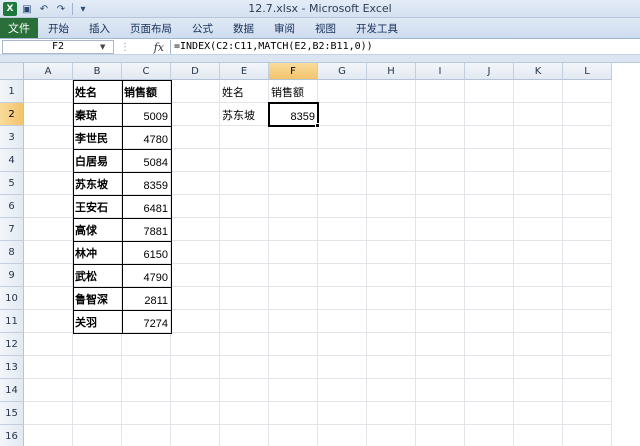  What do you see at coordinates (538, 435) in the screenshot?
I see `cell-K16` at bounding box center [538, 435].